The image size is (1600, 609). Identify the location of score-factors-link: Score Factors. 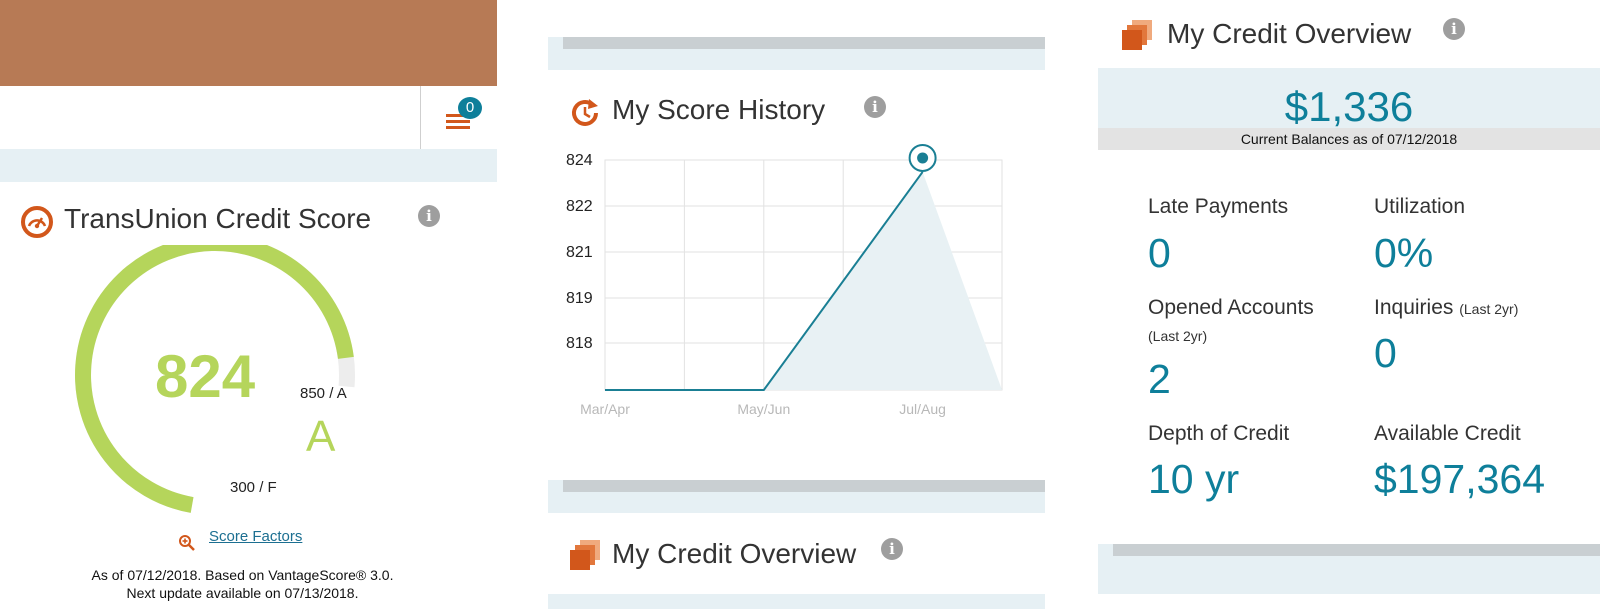
(255, 536).